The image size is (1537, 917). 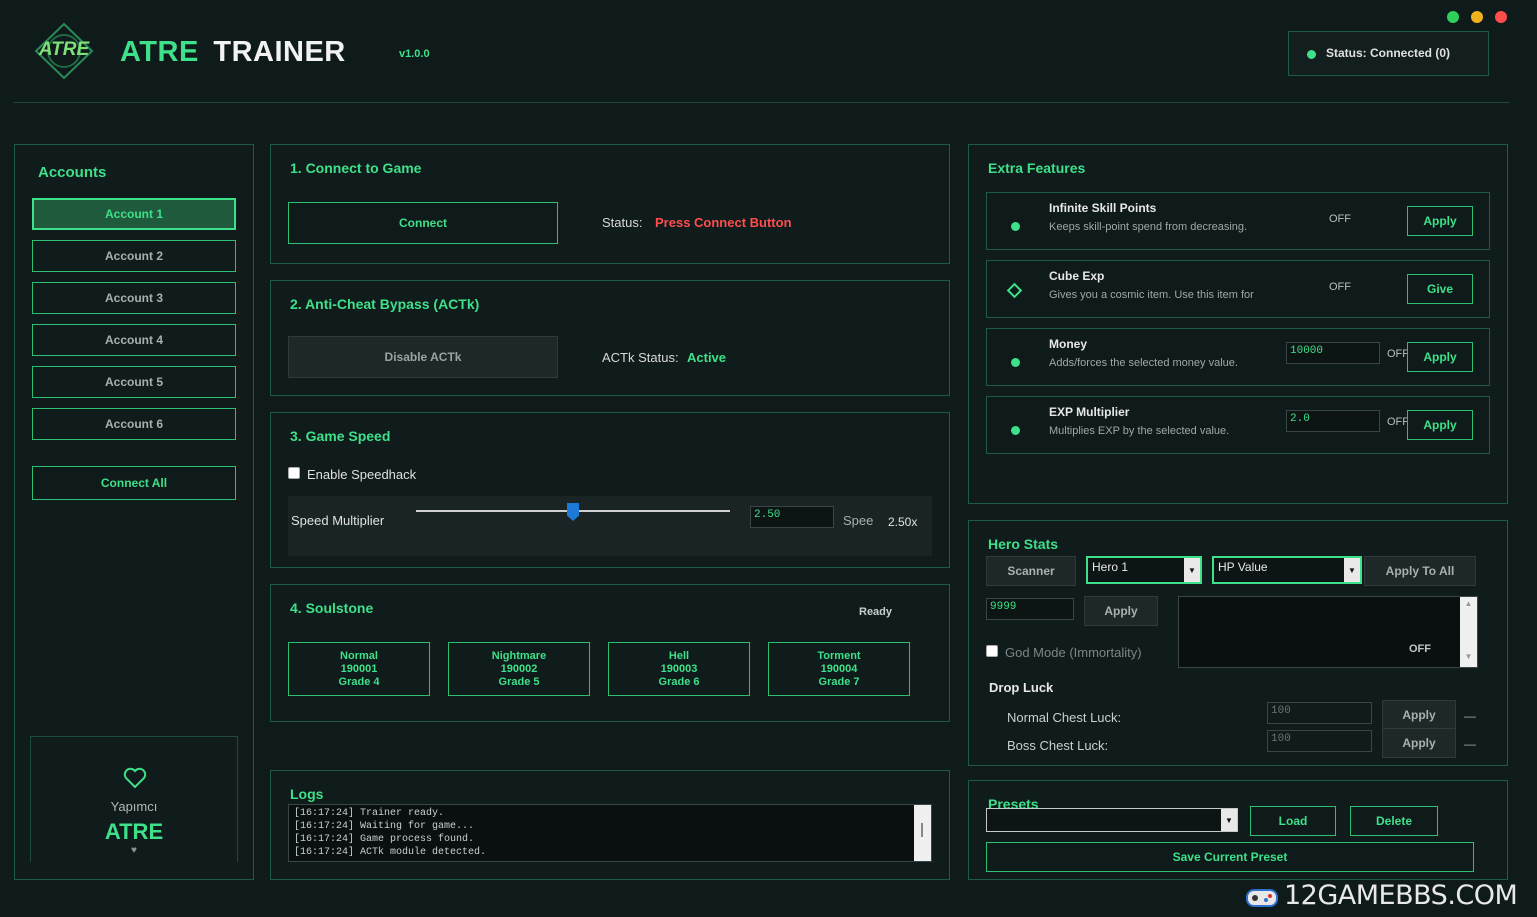 I want to click on soulstone-id: 190003, so click(x=679, y=669).